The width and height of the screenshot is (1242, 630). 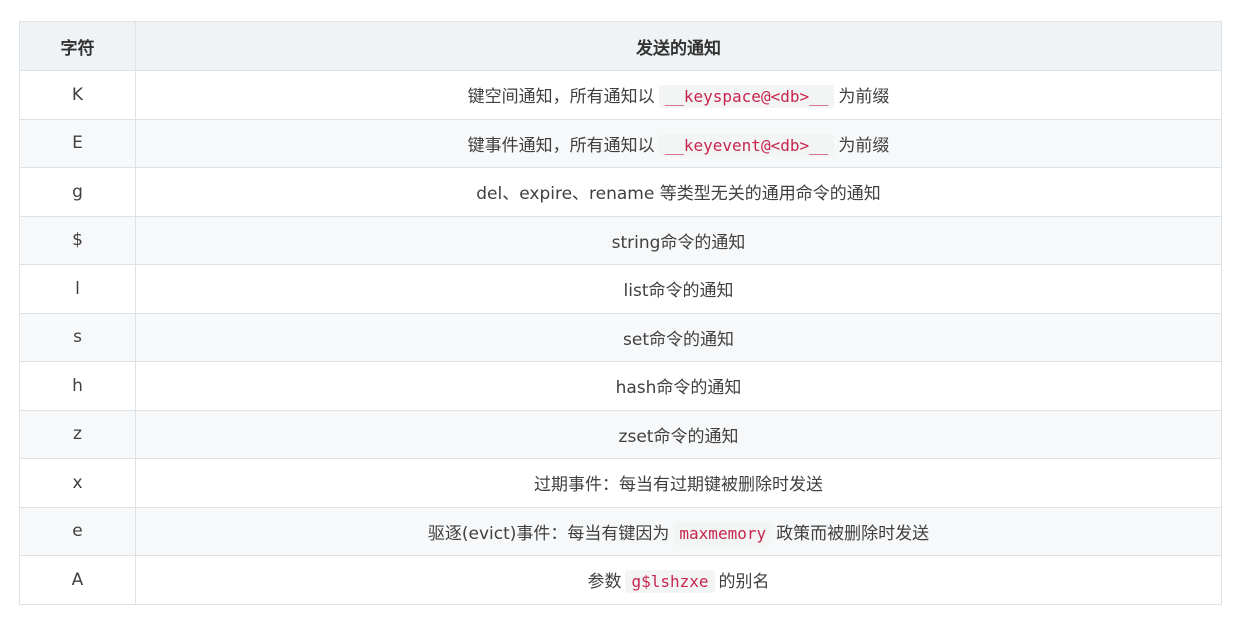 I want to click on row-char: K, so click(x=77, y=95).